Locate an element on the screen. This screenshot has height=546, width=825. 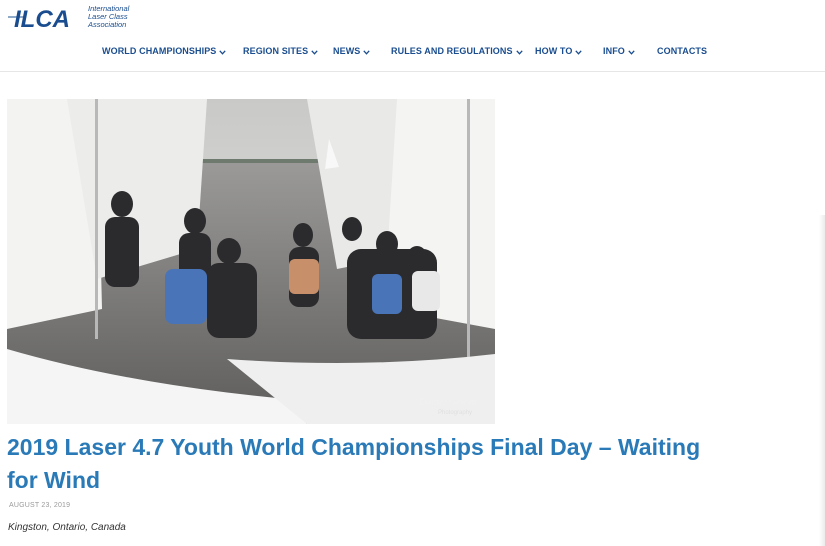
nav-item-how-to: HOW TO is located at coordinates (559, 51).